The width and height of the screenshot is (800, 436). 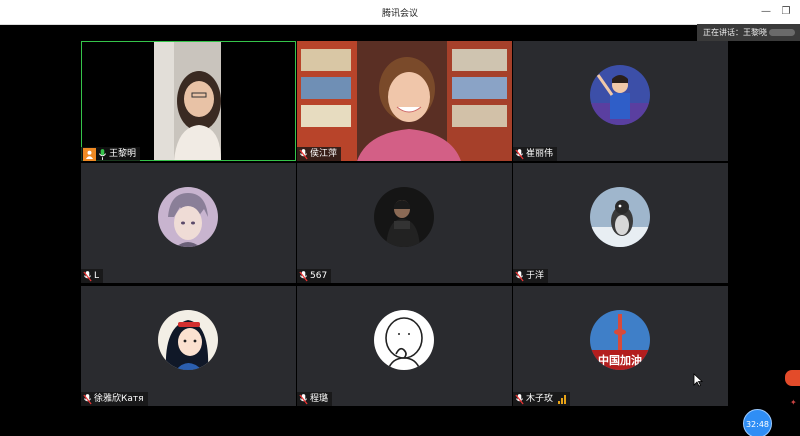 I want to click on participant-tile-4: L, so click(x=188, y=223).